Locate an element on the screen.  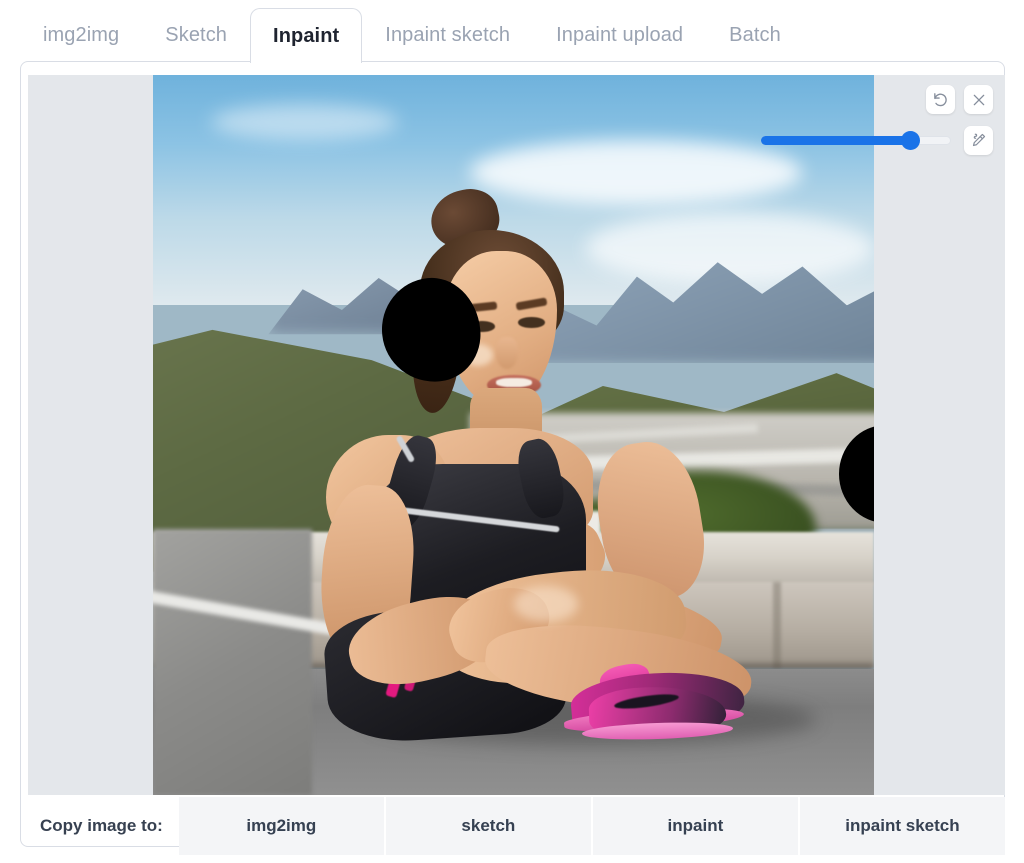
undo-icon is located at coordinates (940, 99).